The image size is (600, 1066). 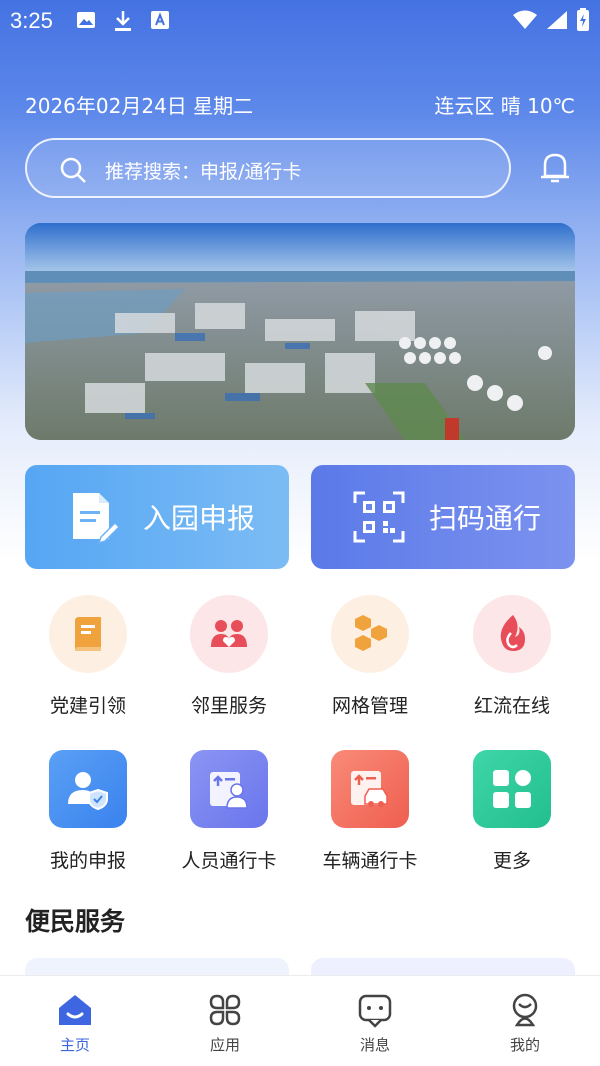 I want to click on entry-application-button: 入园申报, so click(x=157, y=517).